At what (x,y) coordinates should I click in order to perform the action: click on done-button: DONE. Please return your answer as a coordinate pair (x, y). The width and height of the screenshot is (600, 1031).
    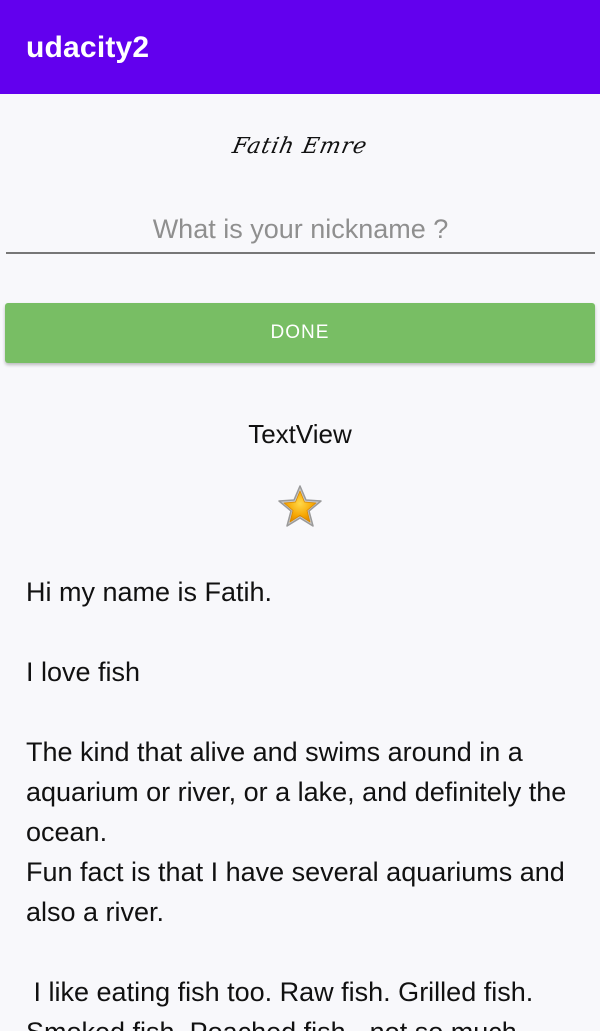
    Looking at the image, I should click on (300, 333).